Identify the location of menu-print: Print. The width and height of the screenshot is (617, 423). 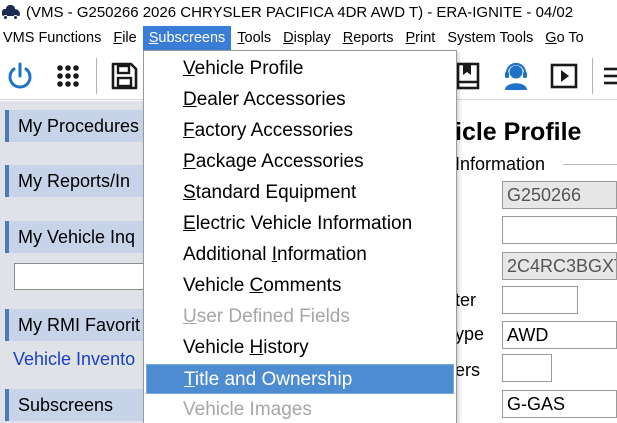
(421, 38).